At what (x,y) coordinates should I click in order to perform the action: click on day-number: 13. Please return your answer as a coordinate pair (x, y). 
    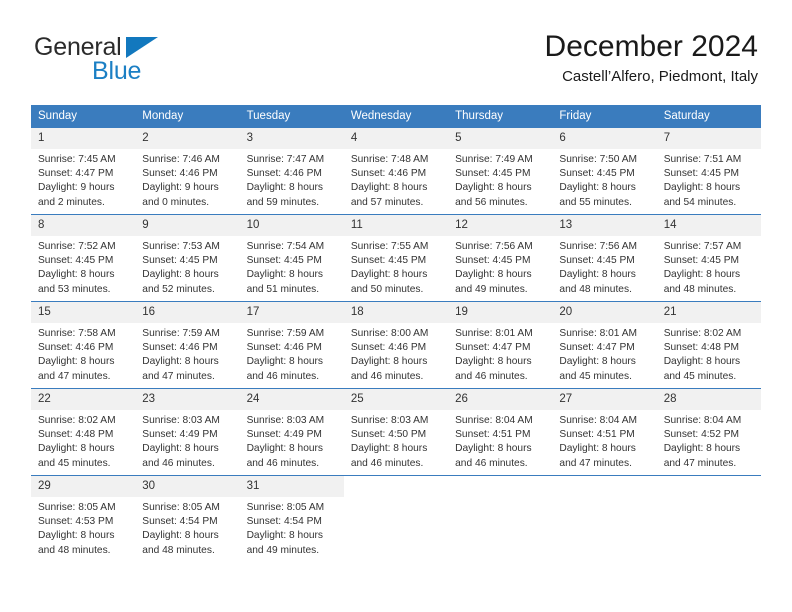
    Looking at the image, I should click on (604, 225).